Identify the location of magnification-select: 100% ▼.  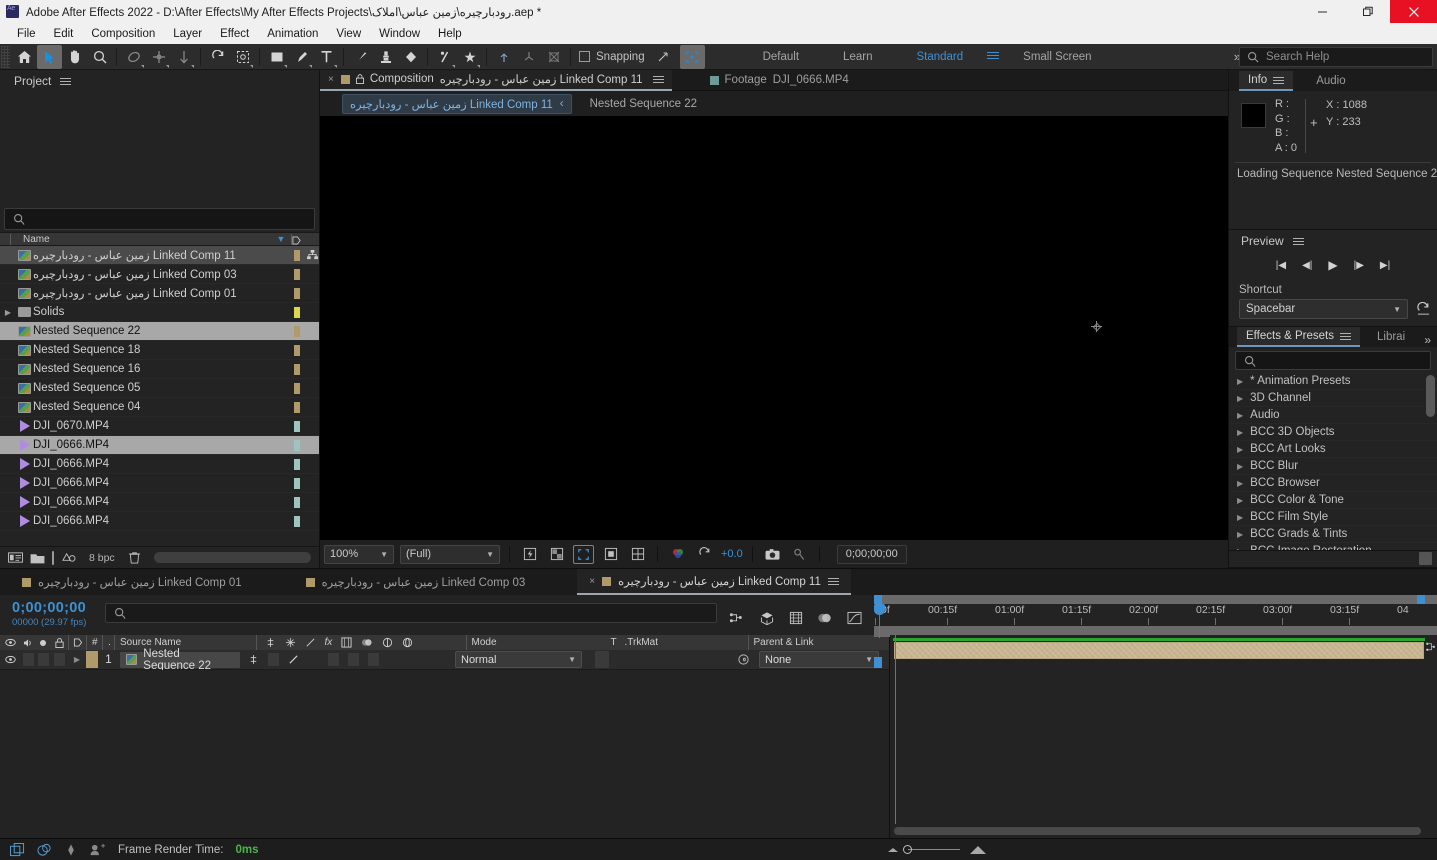
(359, 554).